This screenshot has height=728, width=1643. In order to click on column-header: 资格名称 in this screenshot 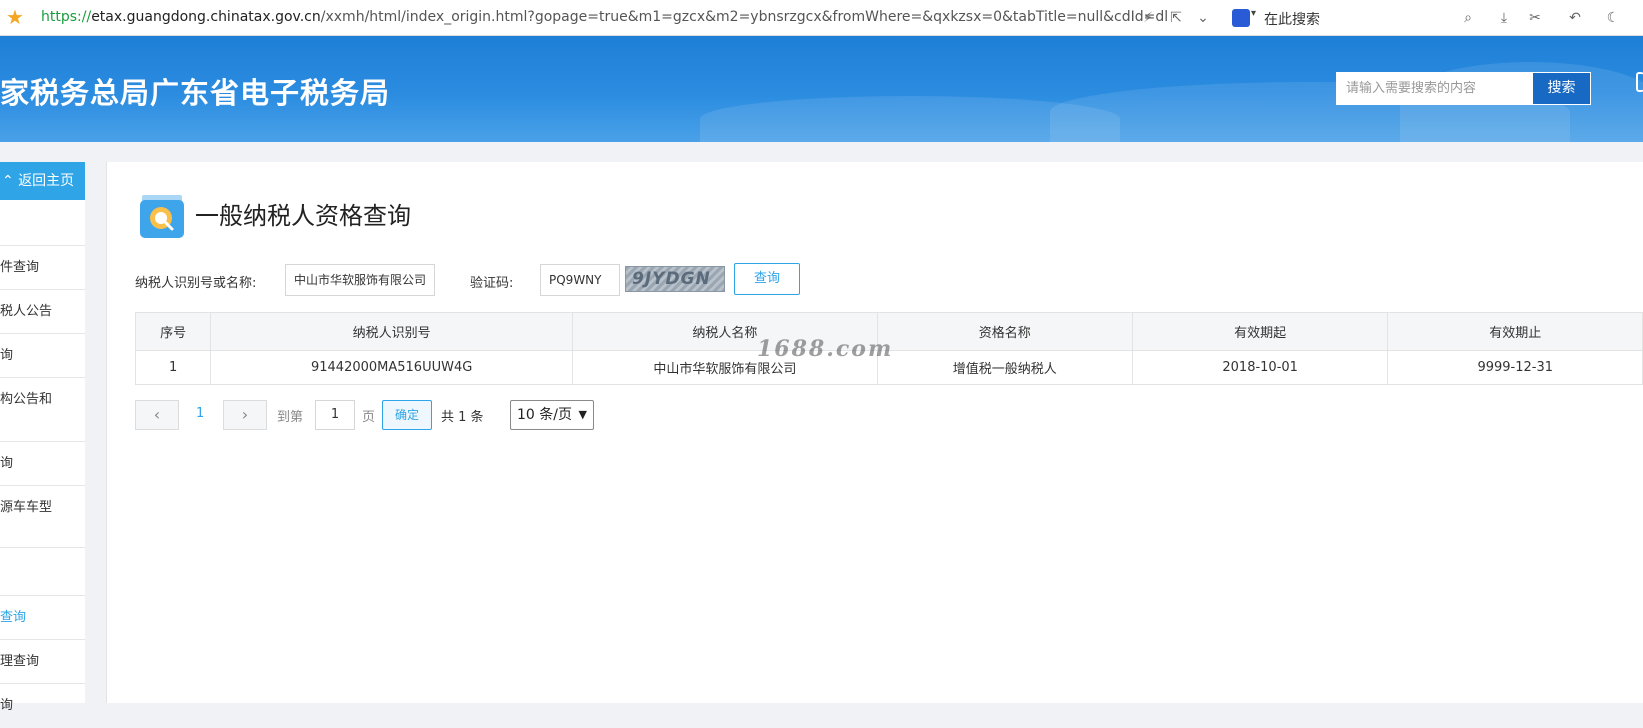, I will do `click(1004, 331)`.